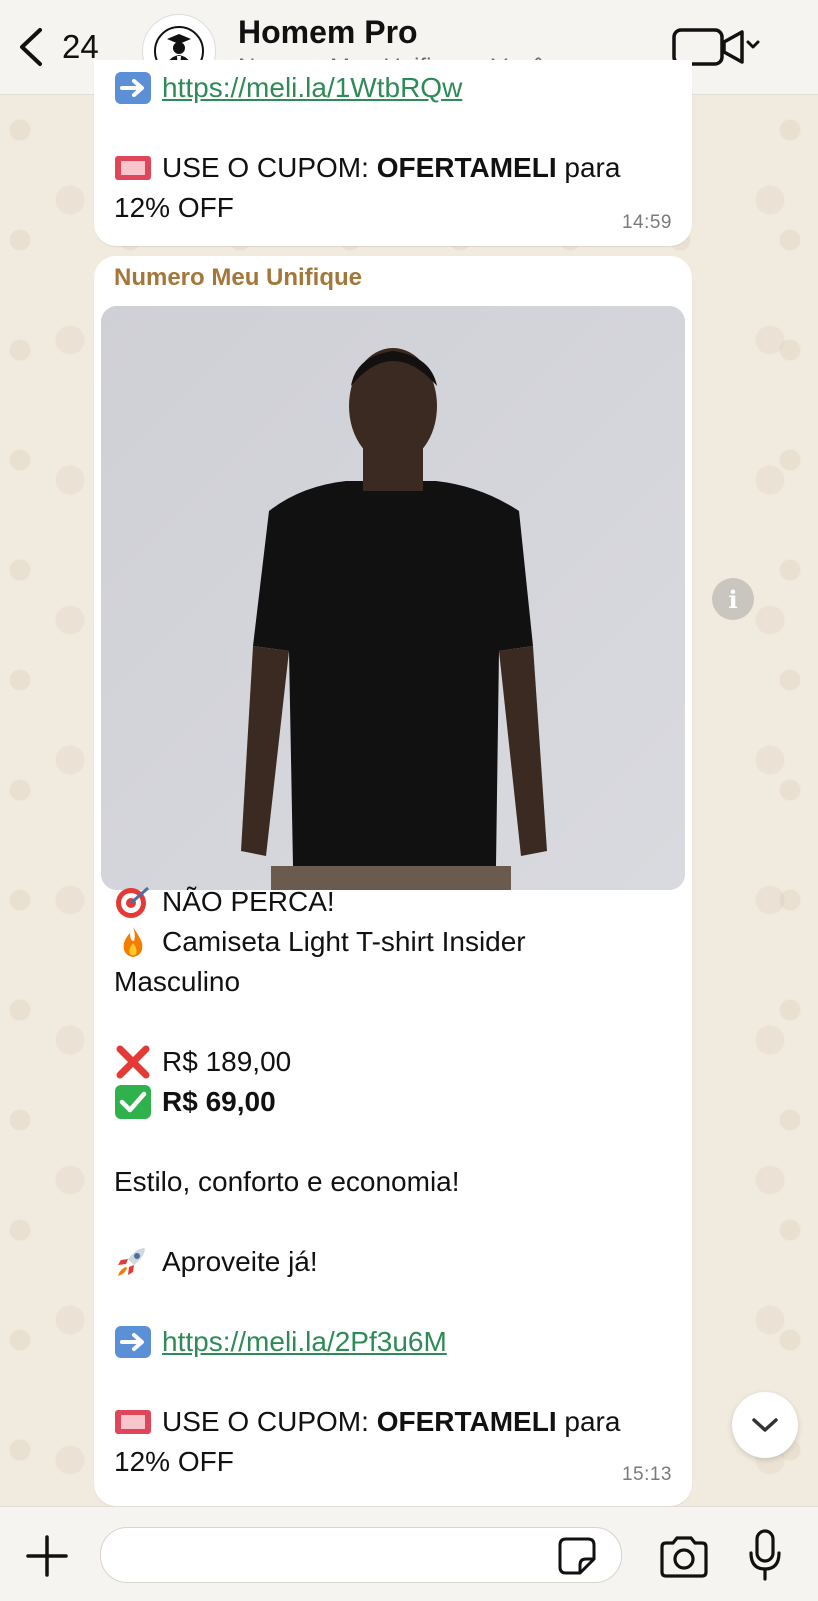 The height and width of the screenshot is (1601, 818). What do you see at coordinates (646, 1474) in the screenshot?
I see `message-time: 15:13` at bounding box center [646, 1474].